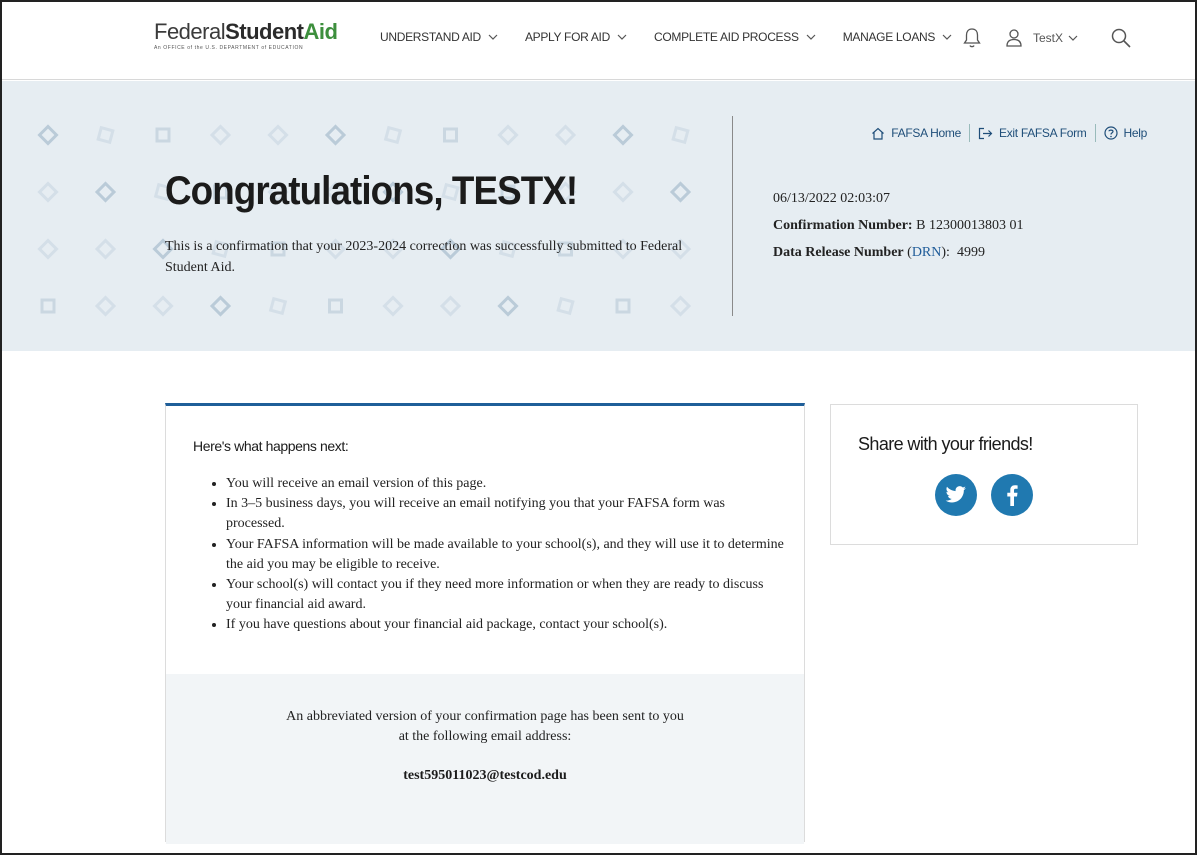 The image size is (1197, 855). I want to click on fafsa-home-link: FAFSA Home, so click(916, 133).